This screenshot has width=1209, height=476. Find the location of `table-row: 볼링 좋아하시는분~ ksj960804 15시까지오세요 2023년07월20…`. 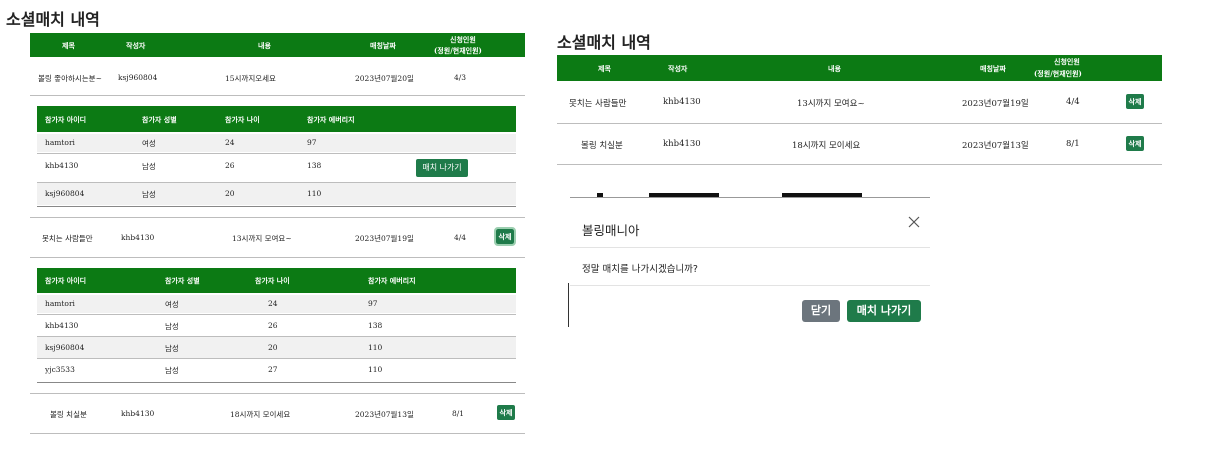

table-row: 볼링 좋아하시는분~ ksj960804 15시까지오세요 2023년07월20… is located at coordinates (277, 77).